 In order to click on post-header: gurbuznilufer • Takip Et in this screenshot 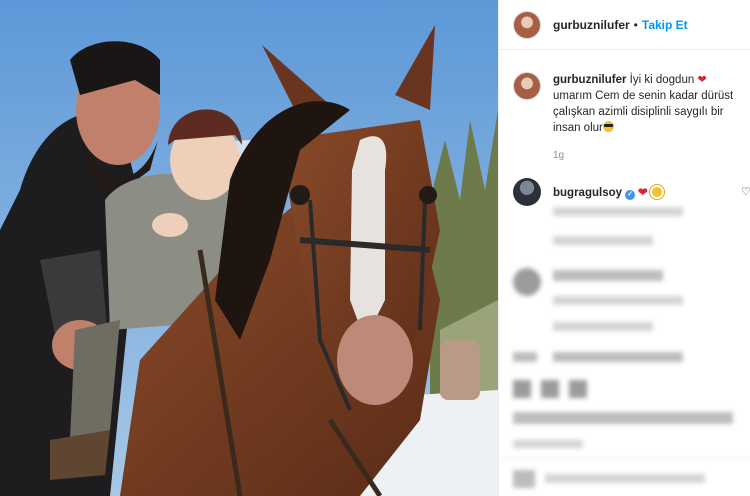, I will do `click(624, 25)`.